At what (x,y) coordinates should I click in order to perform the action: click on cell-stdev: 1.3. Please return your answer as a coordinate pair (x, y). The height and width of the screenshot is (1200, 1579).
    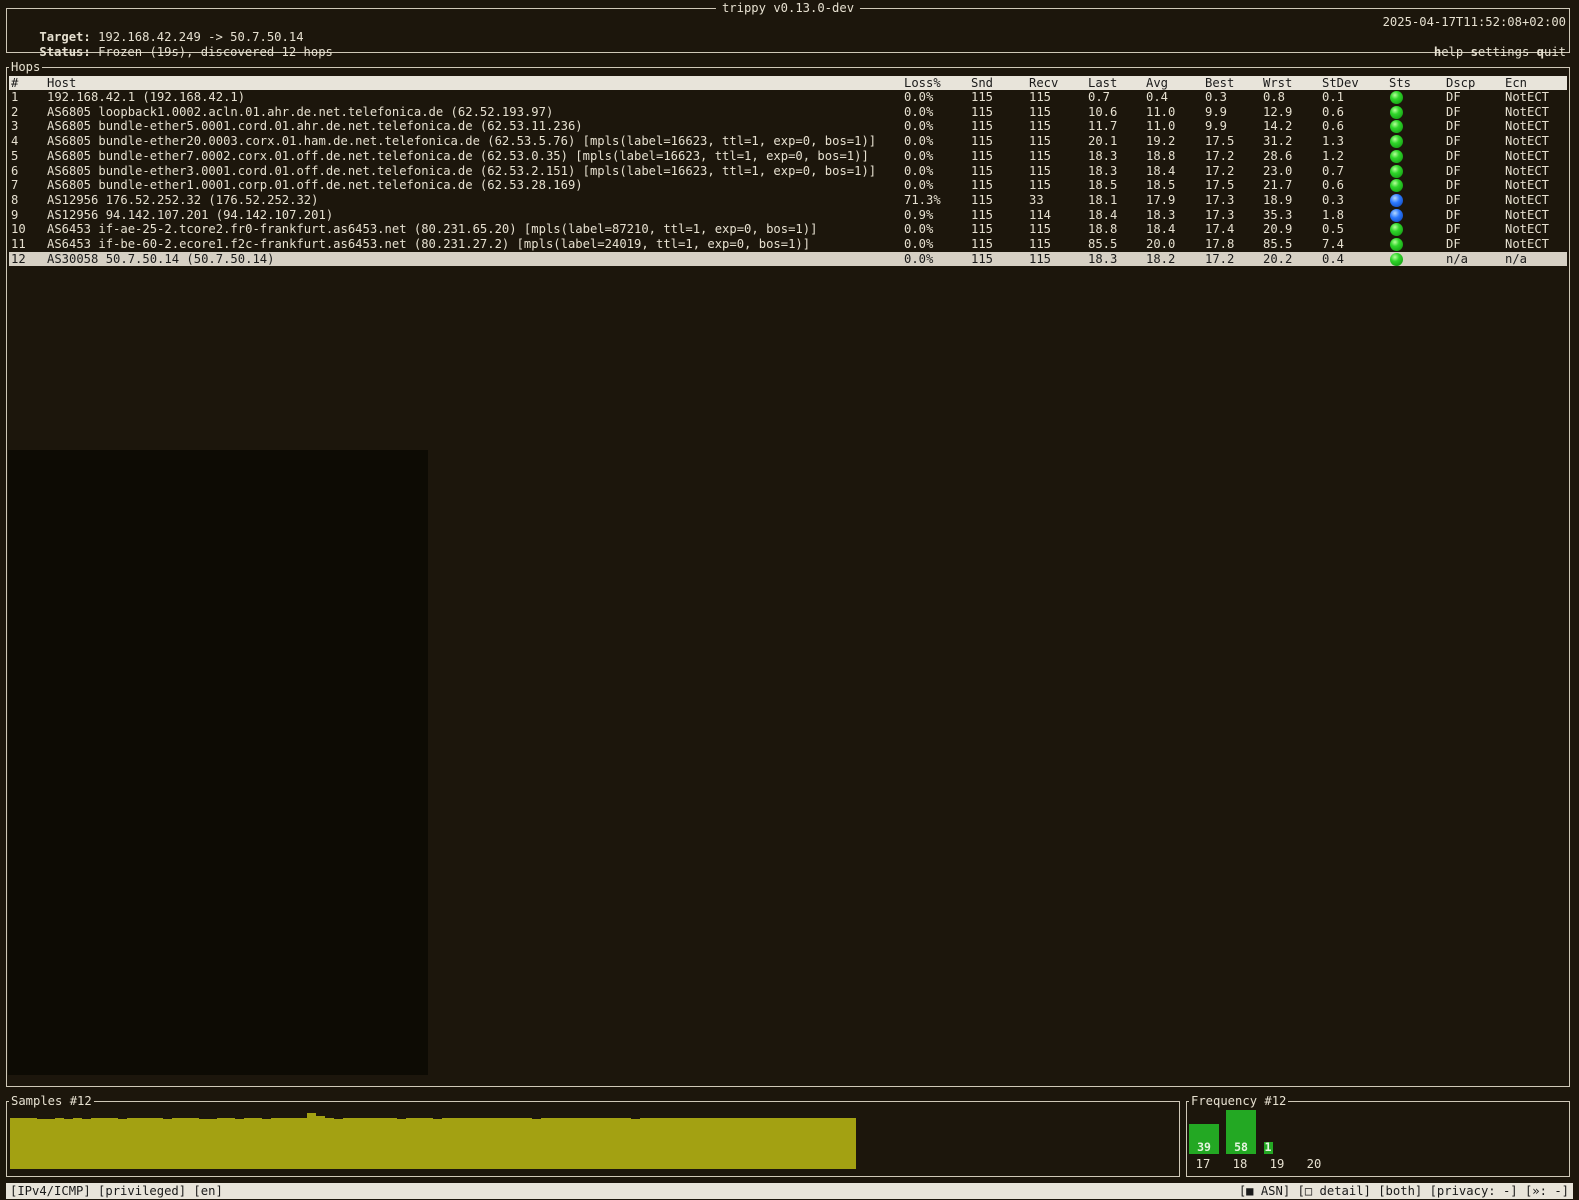
    Looking at the image, I should click on (1333, 141).